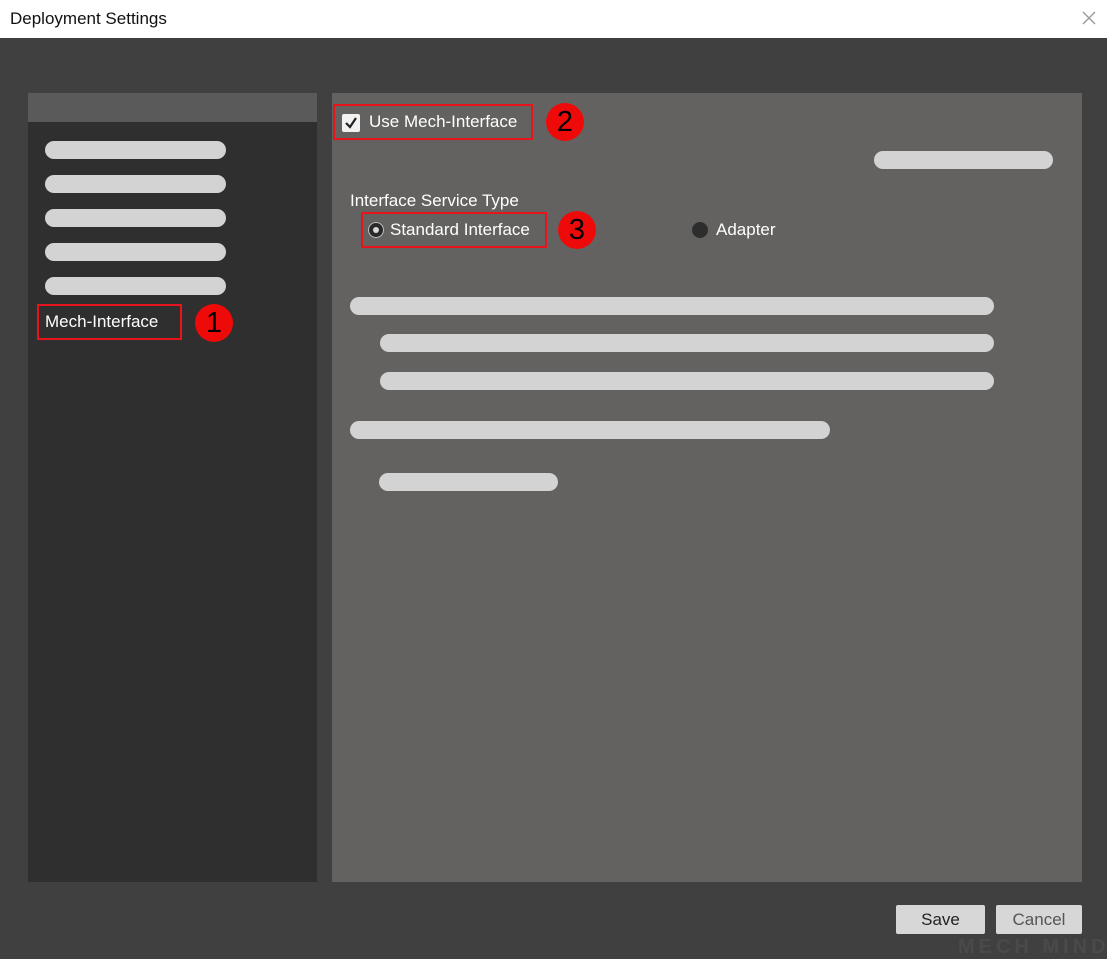 The image size is (1107, 959). What do you see at coordinates (434, 200) in the screenshot?
I see `service-type-label: Interface Service Type` at bounding box center [434, 200].